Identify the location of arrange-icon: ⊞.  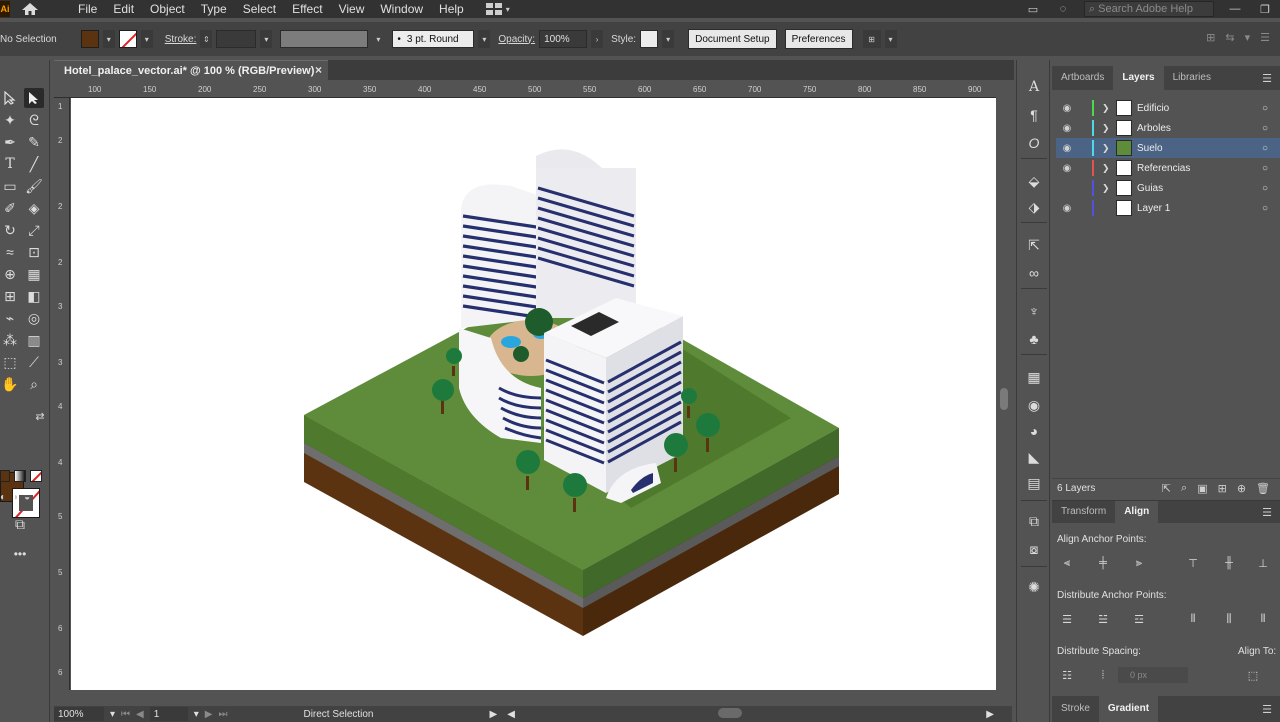
(871, 39).